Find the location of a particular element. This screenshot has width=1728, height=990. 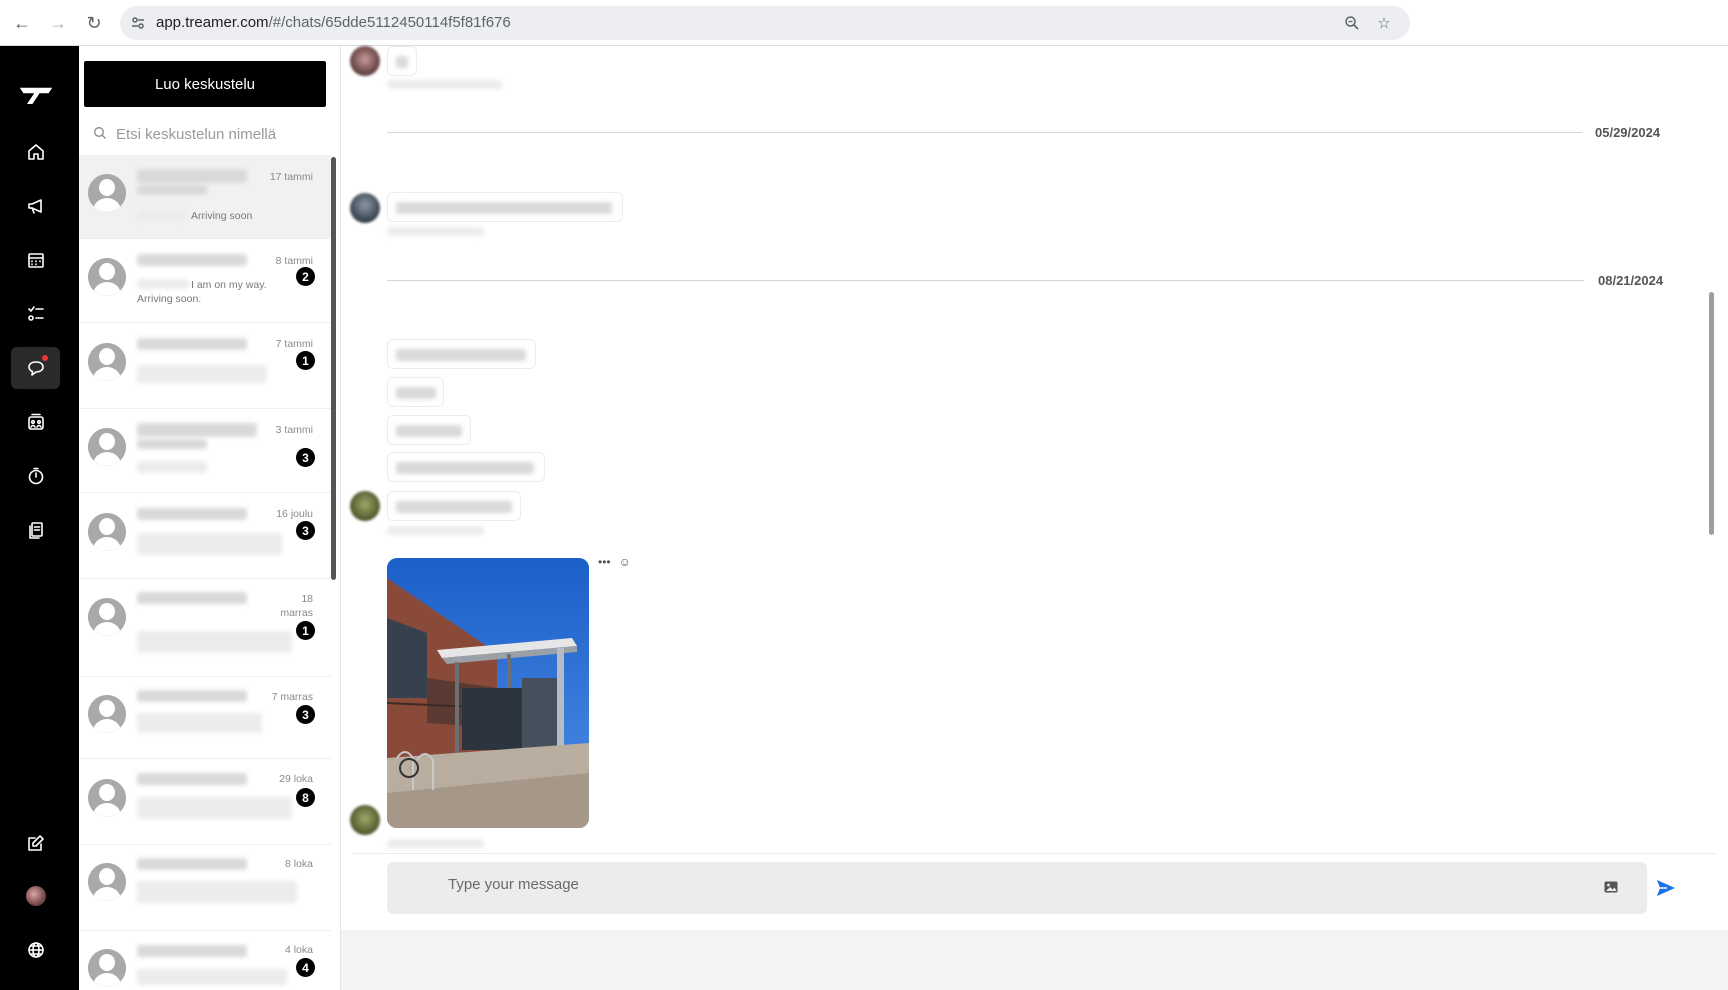

bookmark-star-icon: ☆ is located at coordinates (1384, 23).